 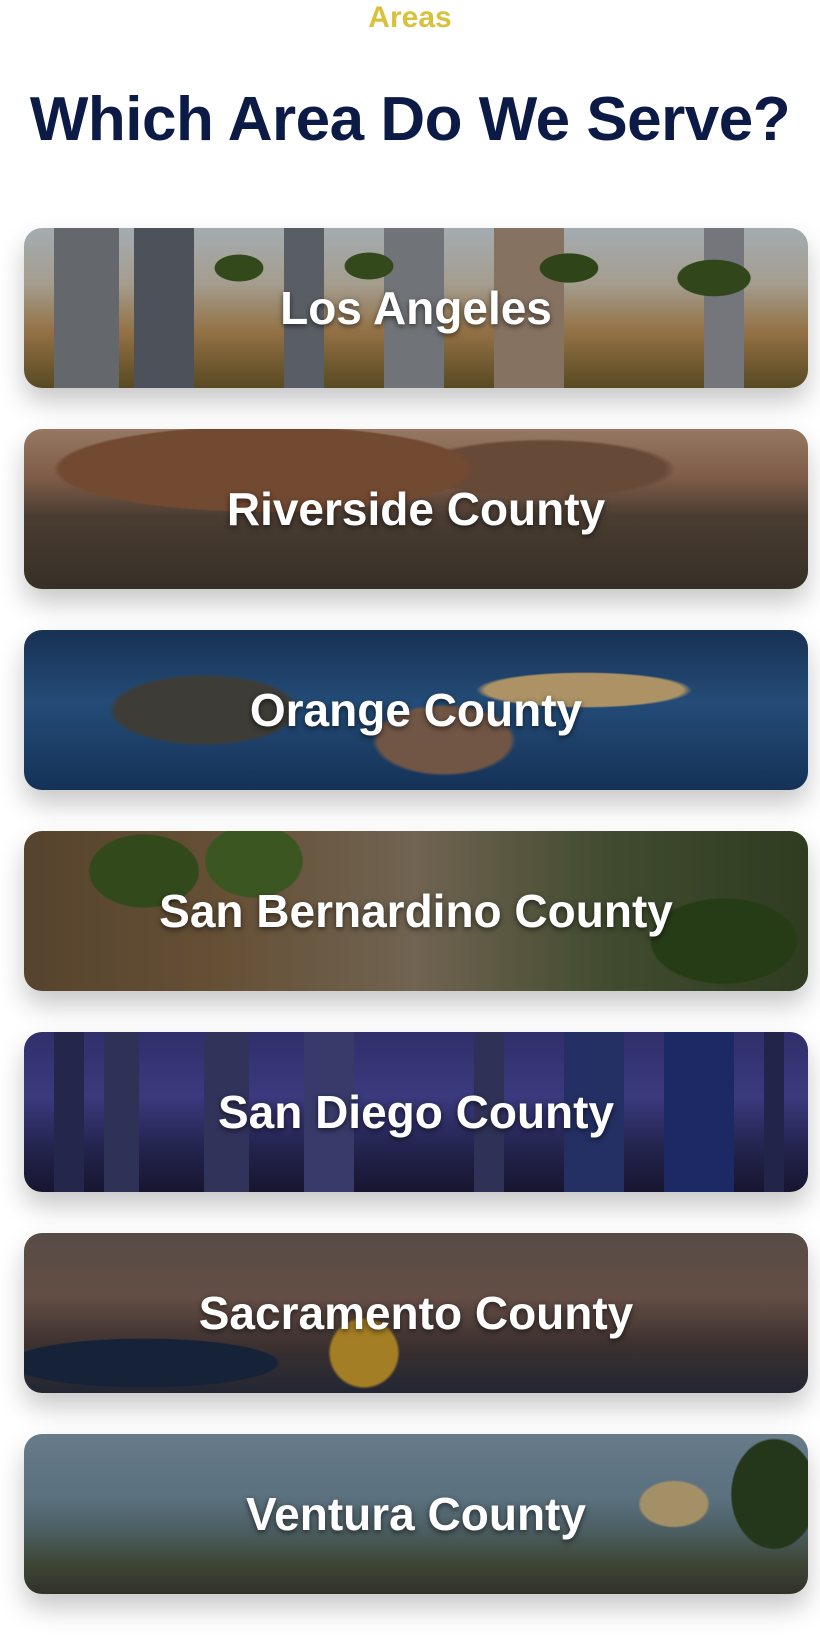 I want to click on area-card-sacramento-county: Sacramento County, so click(x=416, y=1313).